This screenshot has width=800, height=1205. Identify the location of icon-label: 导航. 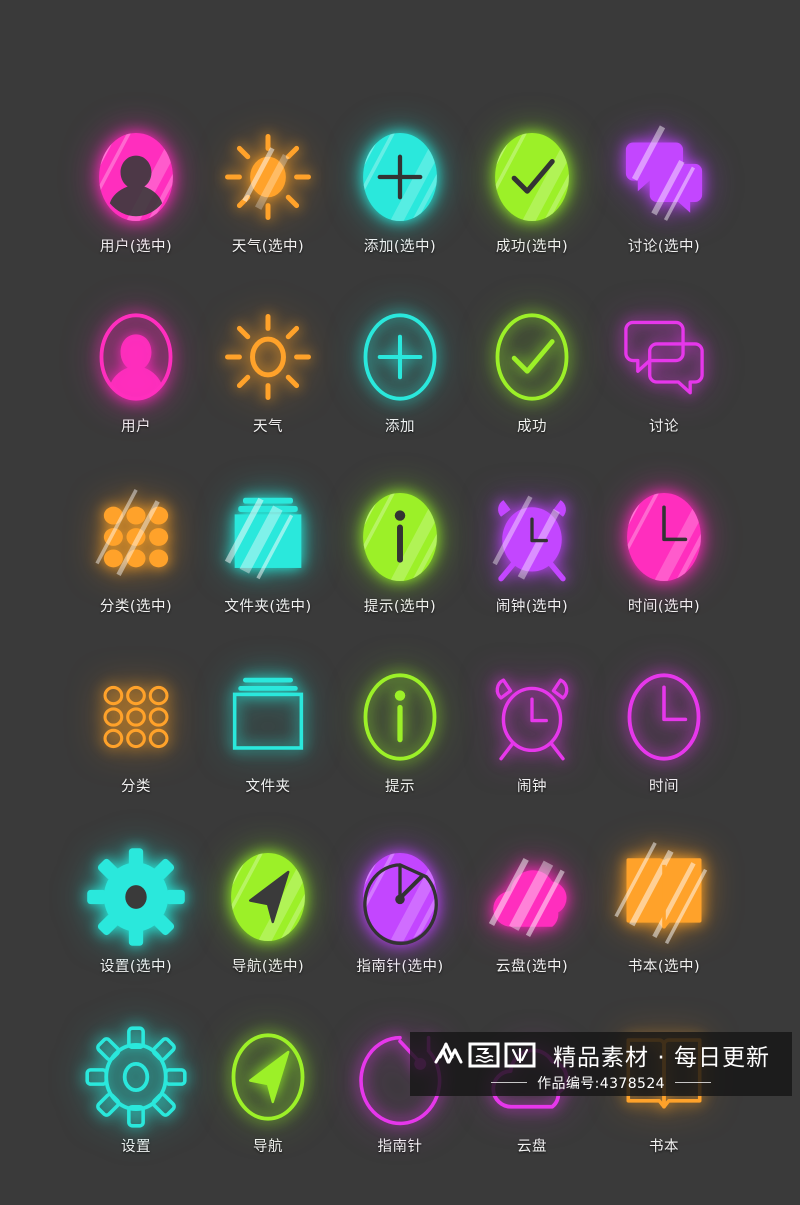
(268, 1147).